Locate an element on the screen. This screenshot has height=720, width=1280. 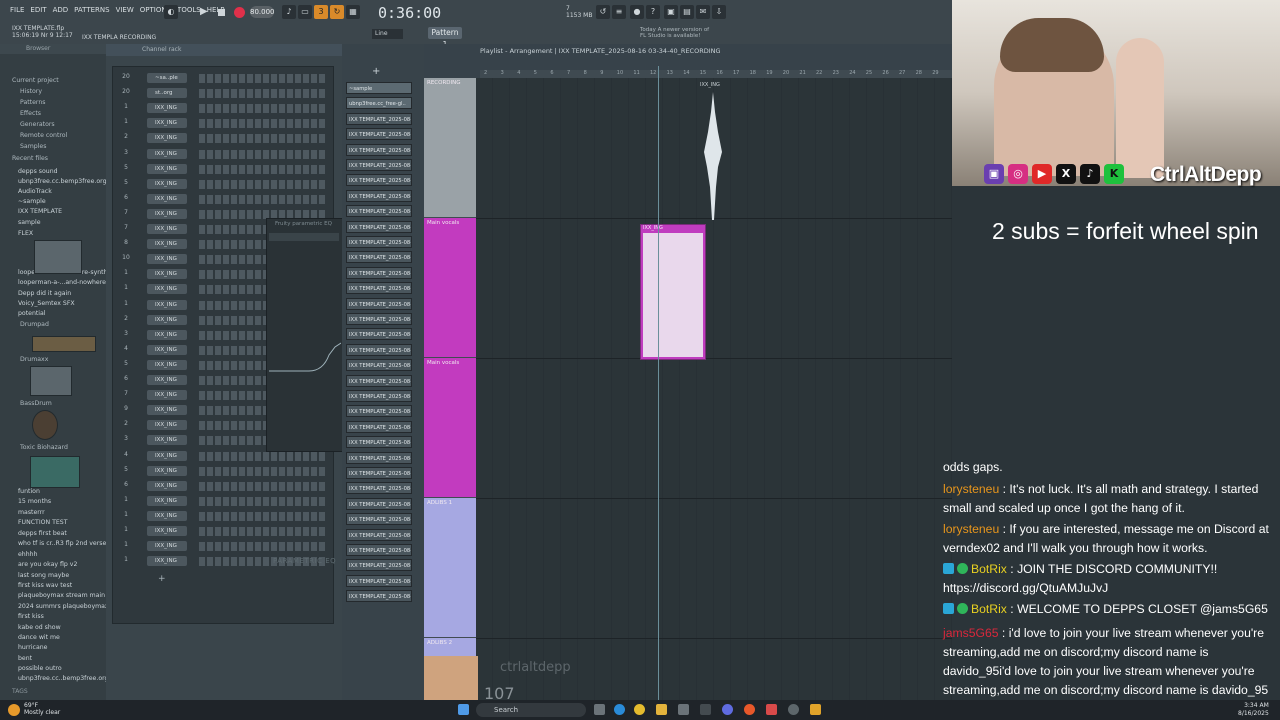
chat-username: BotRix is located at coordinates (989, 609).